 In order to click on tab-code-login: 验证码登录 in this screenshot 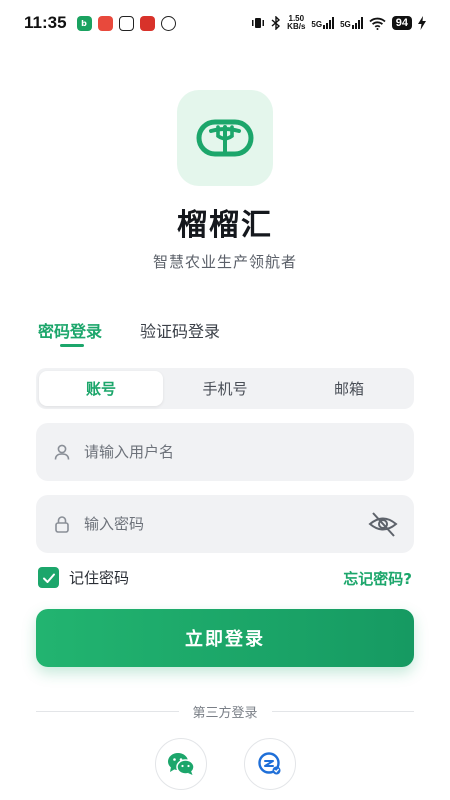, I will do `click(180, 330)`.